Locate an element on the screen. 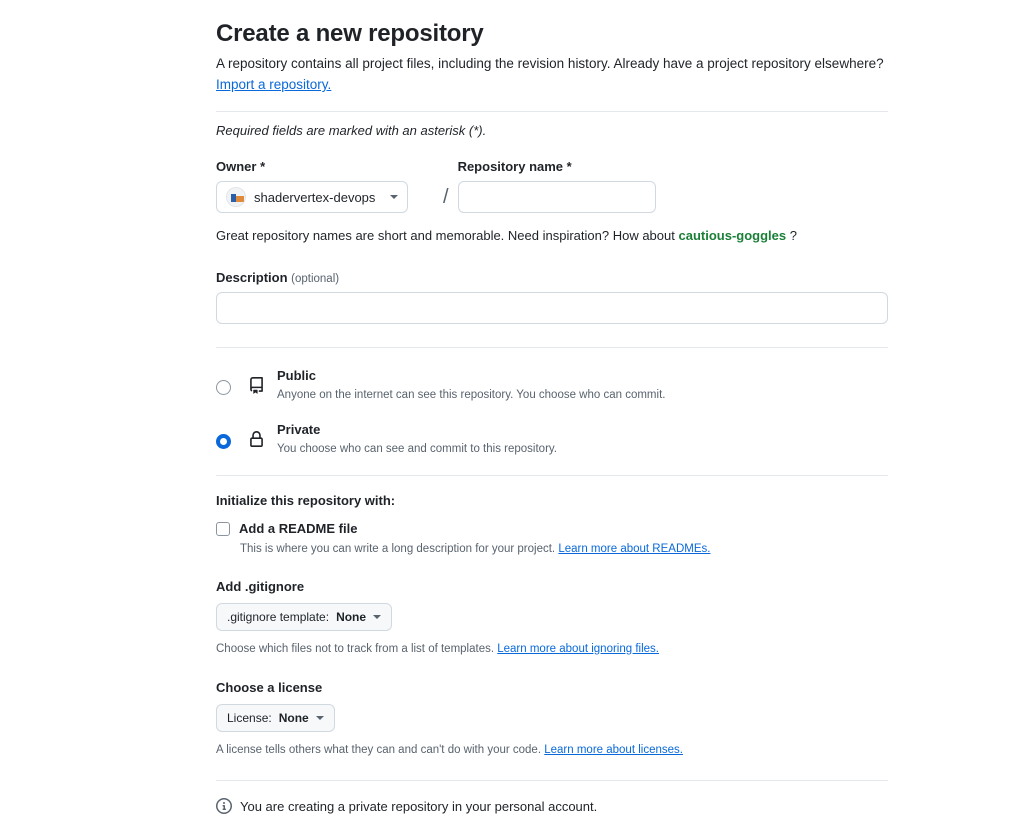 This screenshot has width=1024, height=818. divider-initialize is located at coordinates (552, 476).